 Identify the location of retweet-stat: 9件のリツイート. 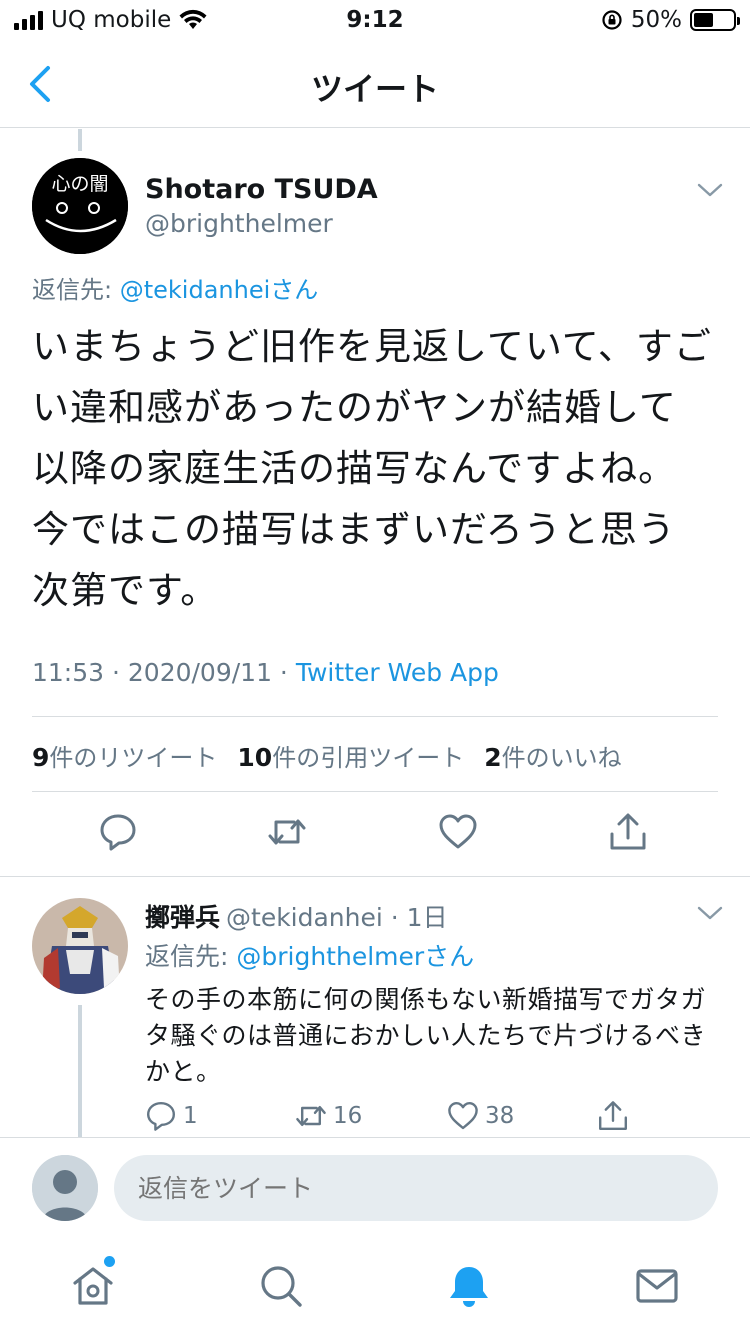
(124, 755).